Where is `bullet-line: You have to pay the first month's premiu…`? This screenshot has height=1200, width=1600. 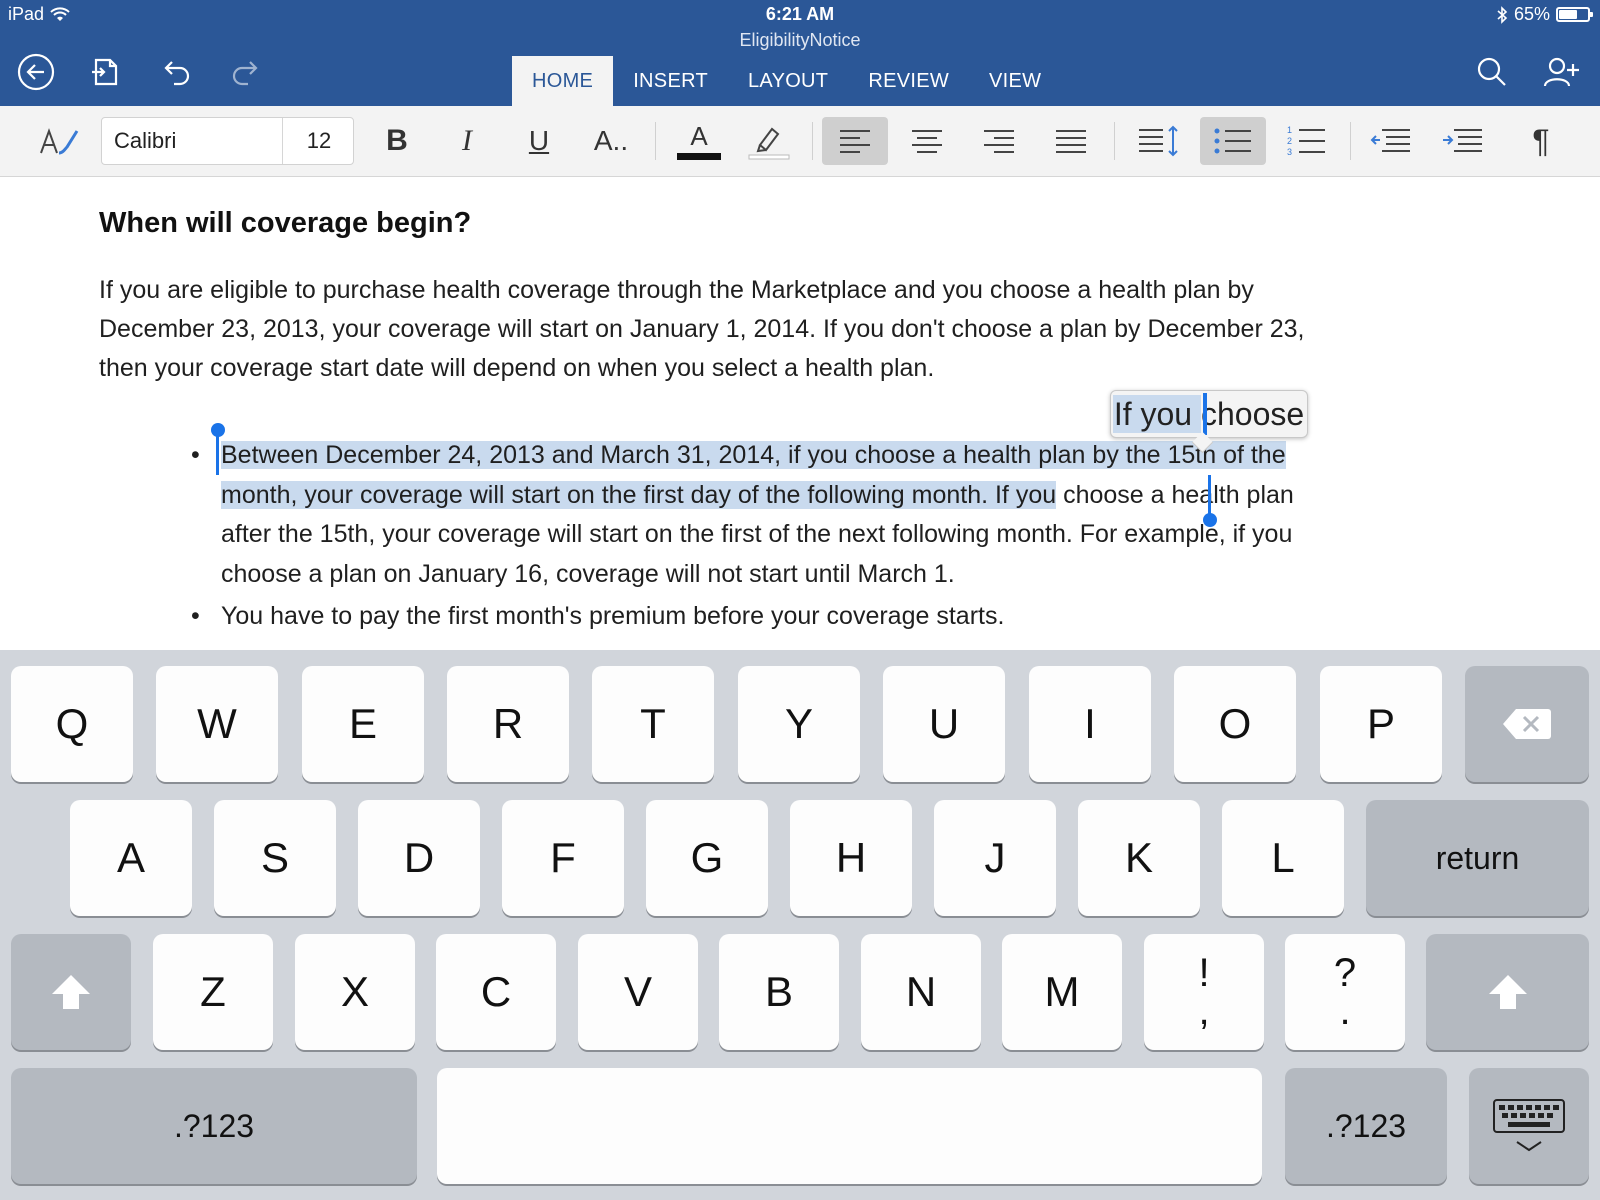
bullet-line: You have to pay the first month's premiu… is located at coordinates (613, 616).